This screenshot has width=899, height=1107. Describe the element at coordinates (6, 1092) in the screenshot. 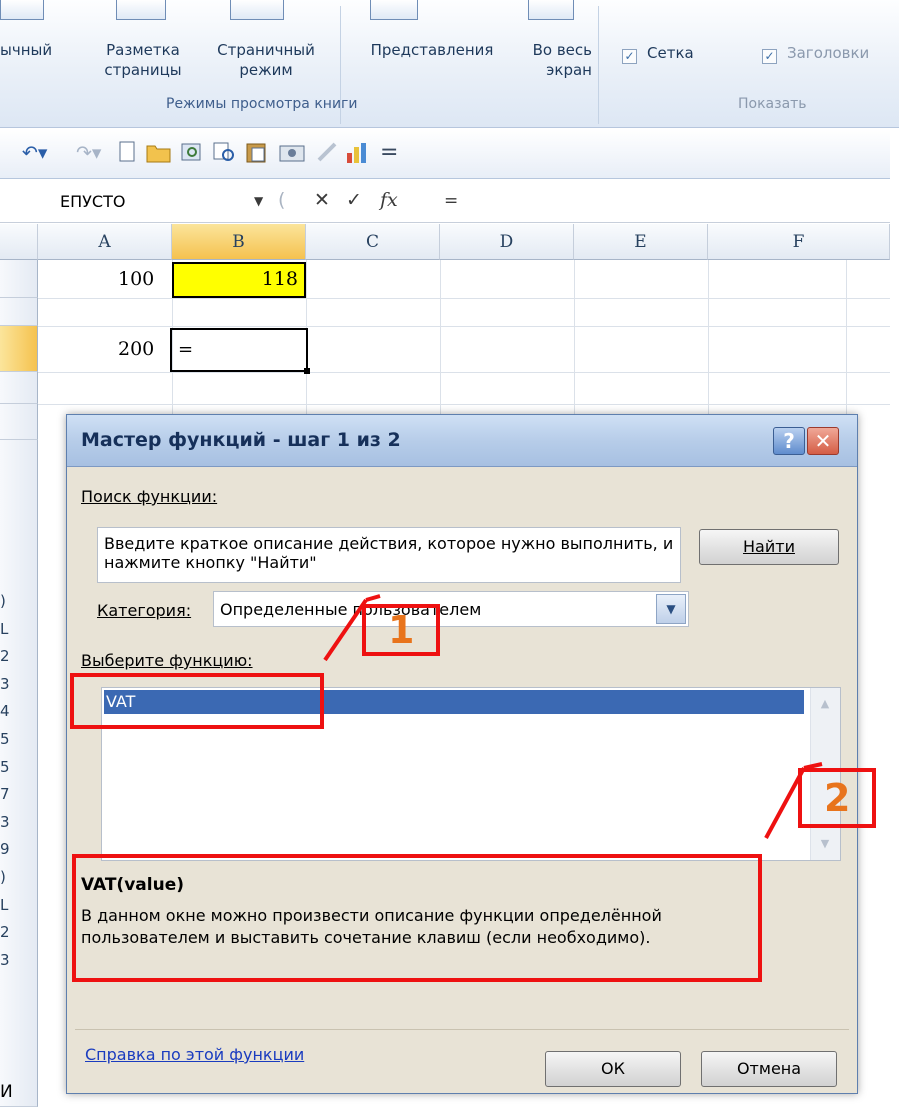

I see `stray-text: И` at that location.